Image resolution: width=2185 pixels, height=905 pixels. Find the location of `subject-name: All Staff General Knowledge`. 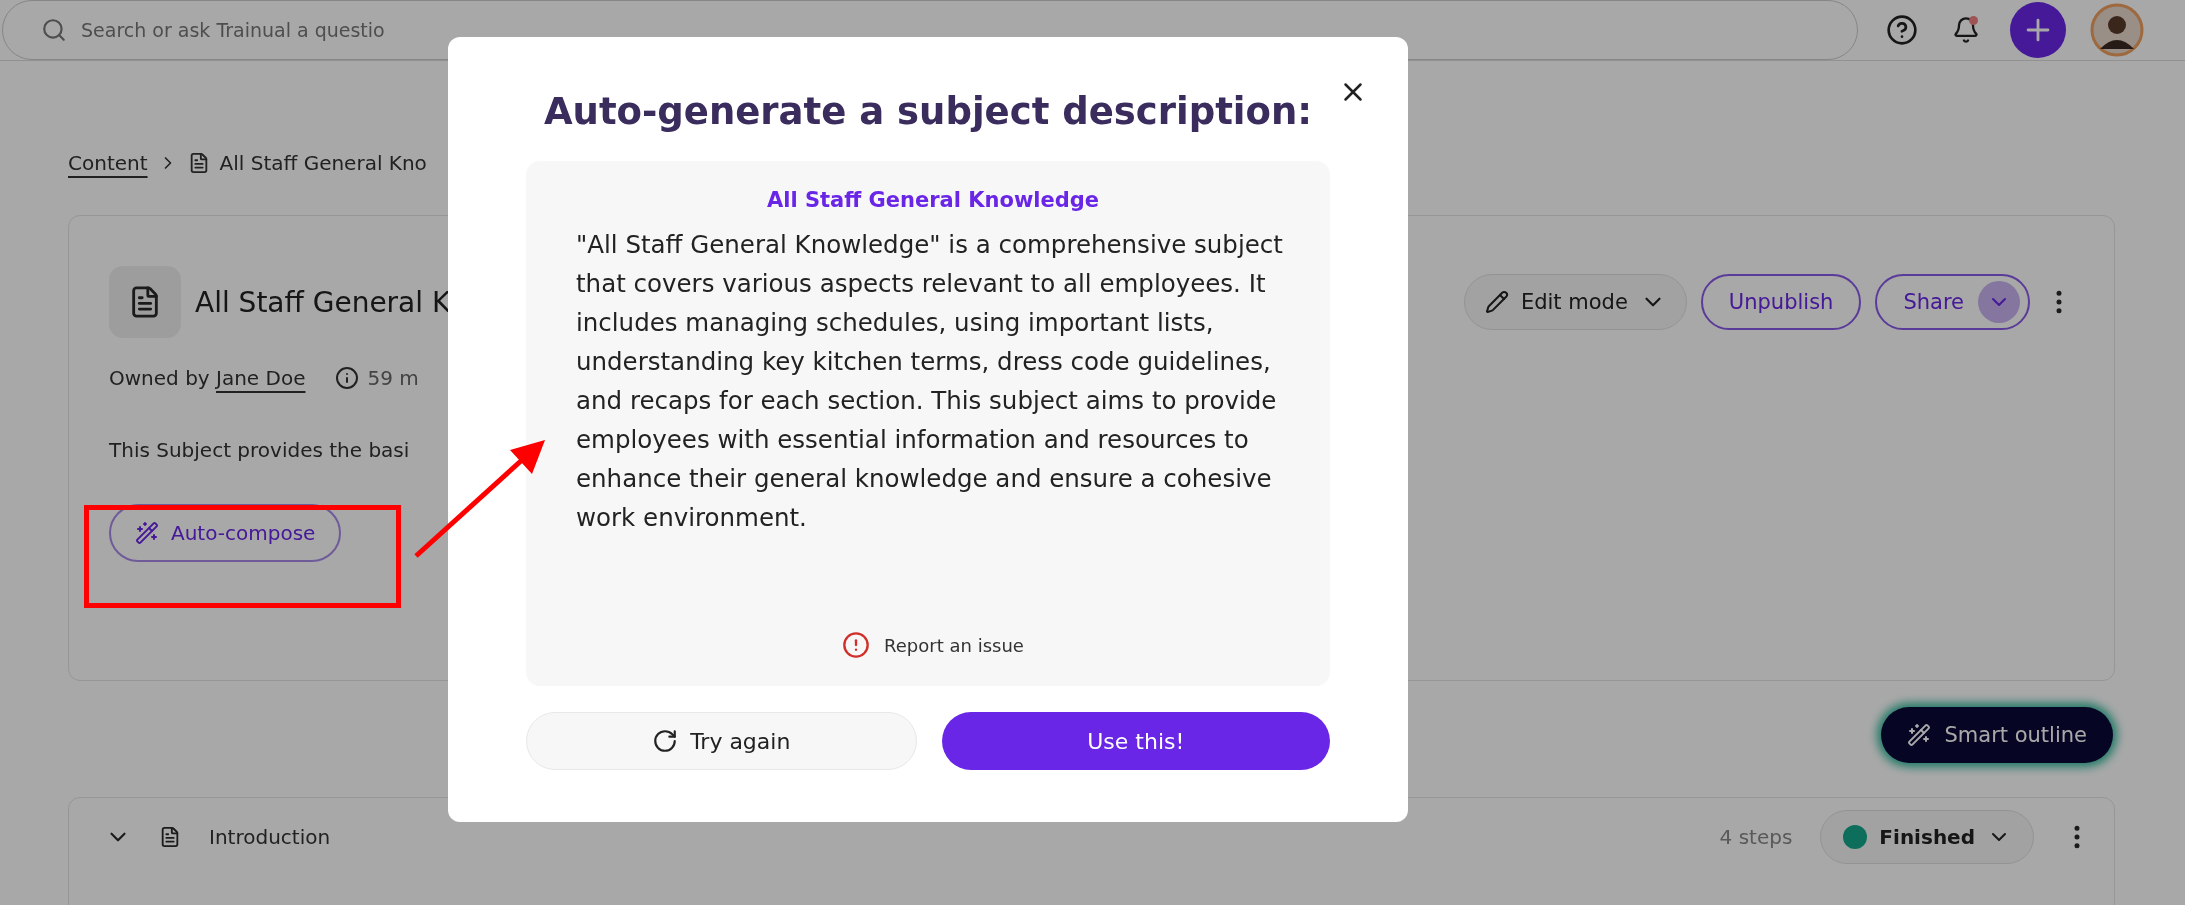

subject-name: All Staff General Knowledge is located at coordinates (933, 200).